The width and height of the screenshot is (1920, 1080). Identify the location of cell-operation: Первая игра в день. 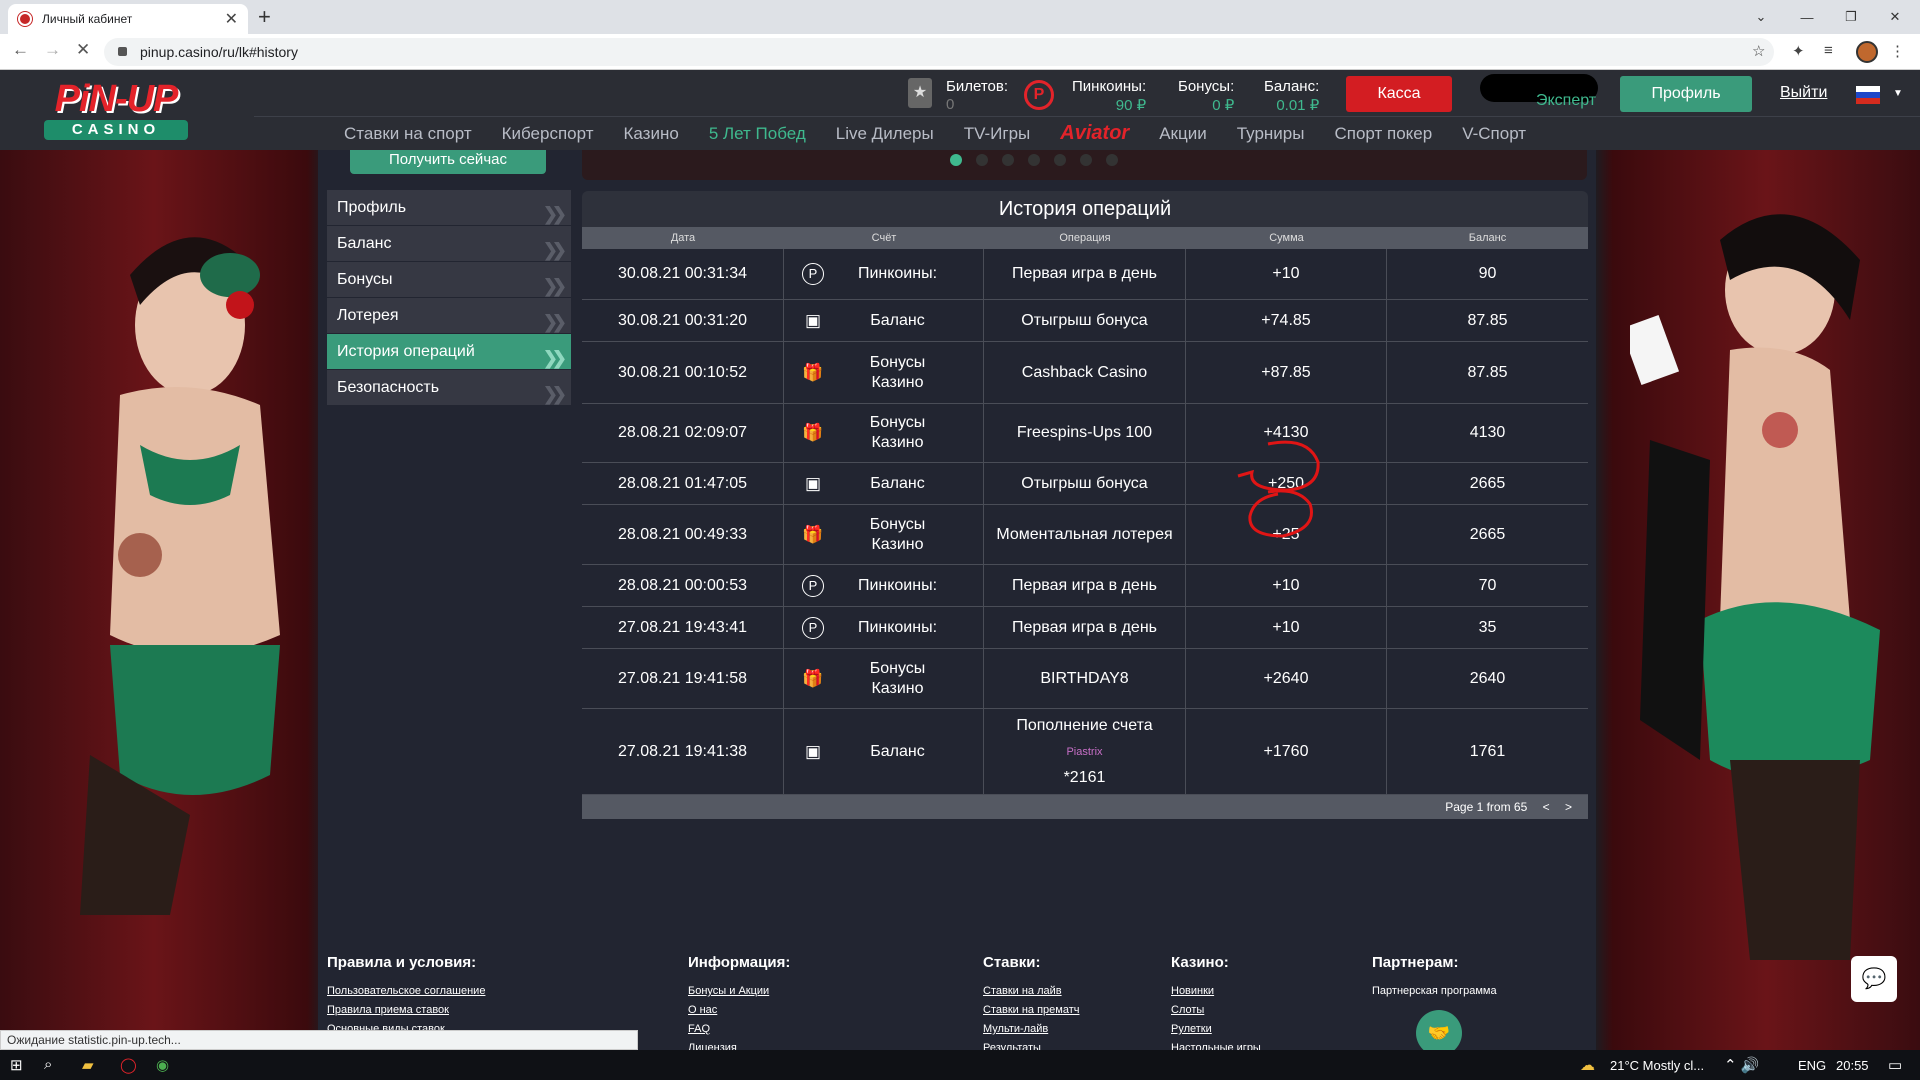
(1085, 274).